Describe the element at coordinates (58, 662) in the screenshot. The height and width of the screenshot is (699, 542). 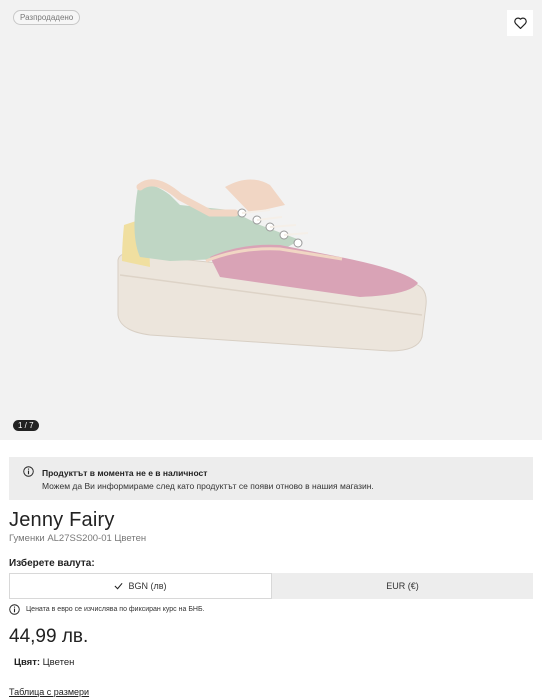
I see `color-value: Цветен` at that location.